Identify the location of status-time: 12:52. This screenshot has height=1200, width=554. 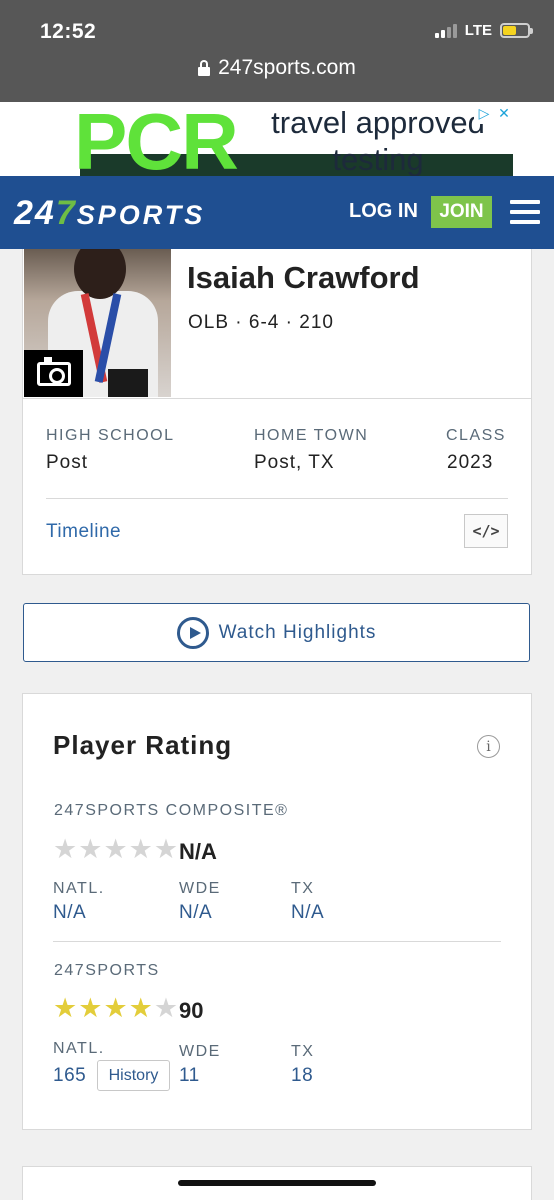
(68, 31).